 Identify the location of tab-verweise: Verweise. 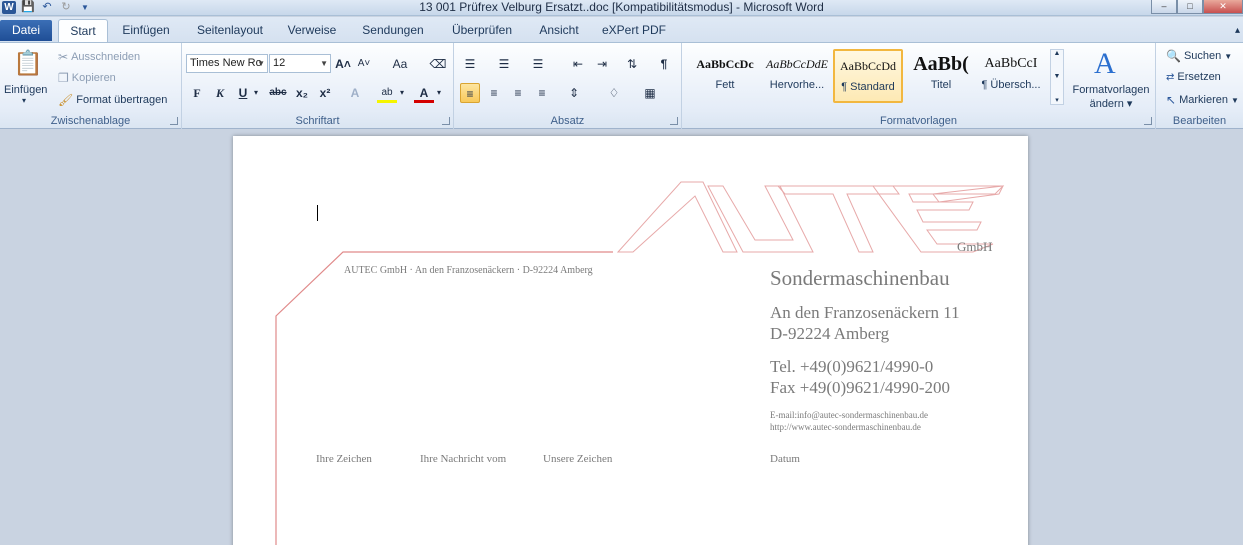
(312, 30).